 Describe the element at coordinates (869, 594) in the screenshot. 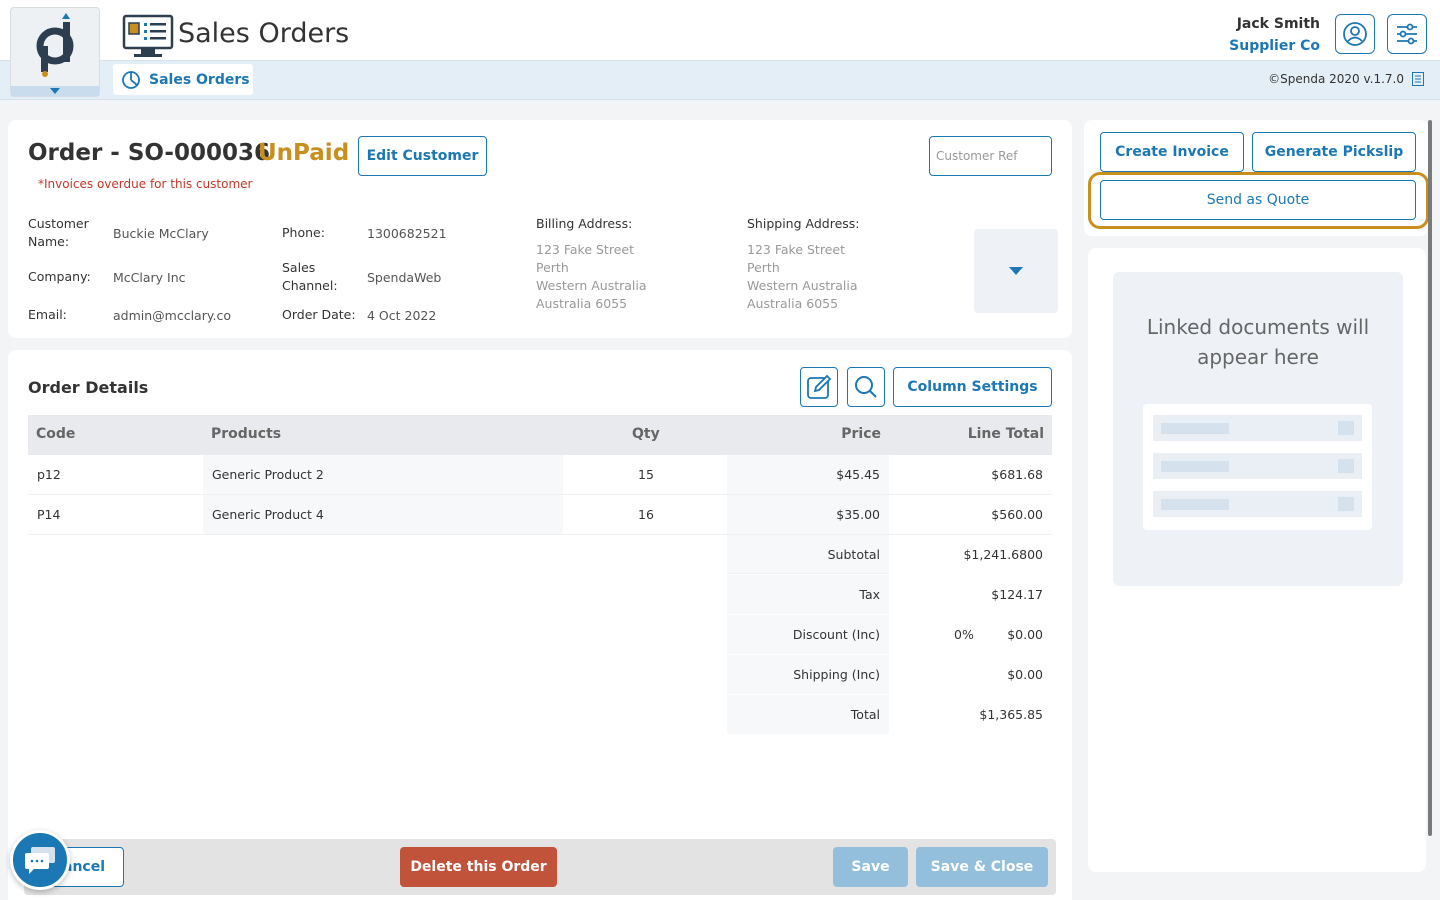

I see `tax-label: Tax` at that location.